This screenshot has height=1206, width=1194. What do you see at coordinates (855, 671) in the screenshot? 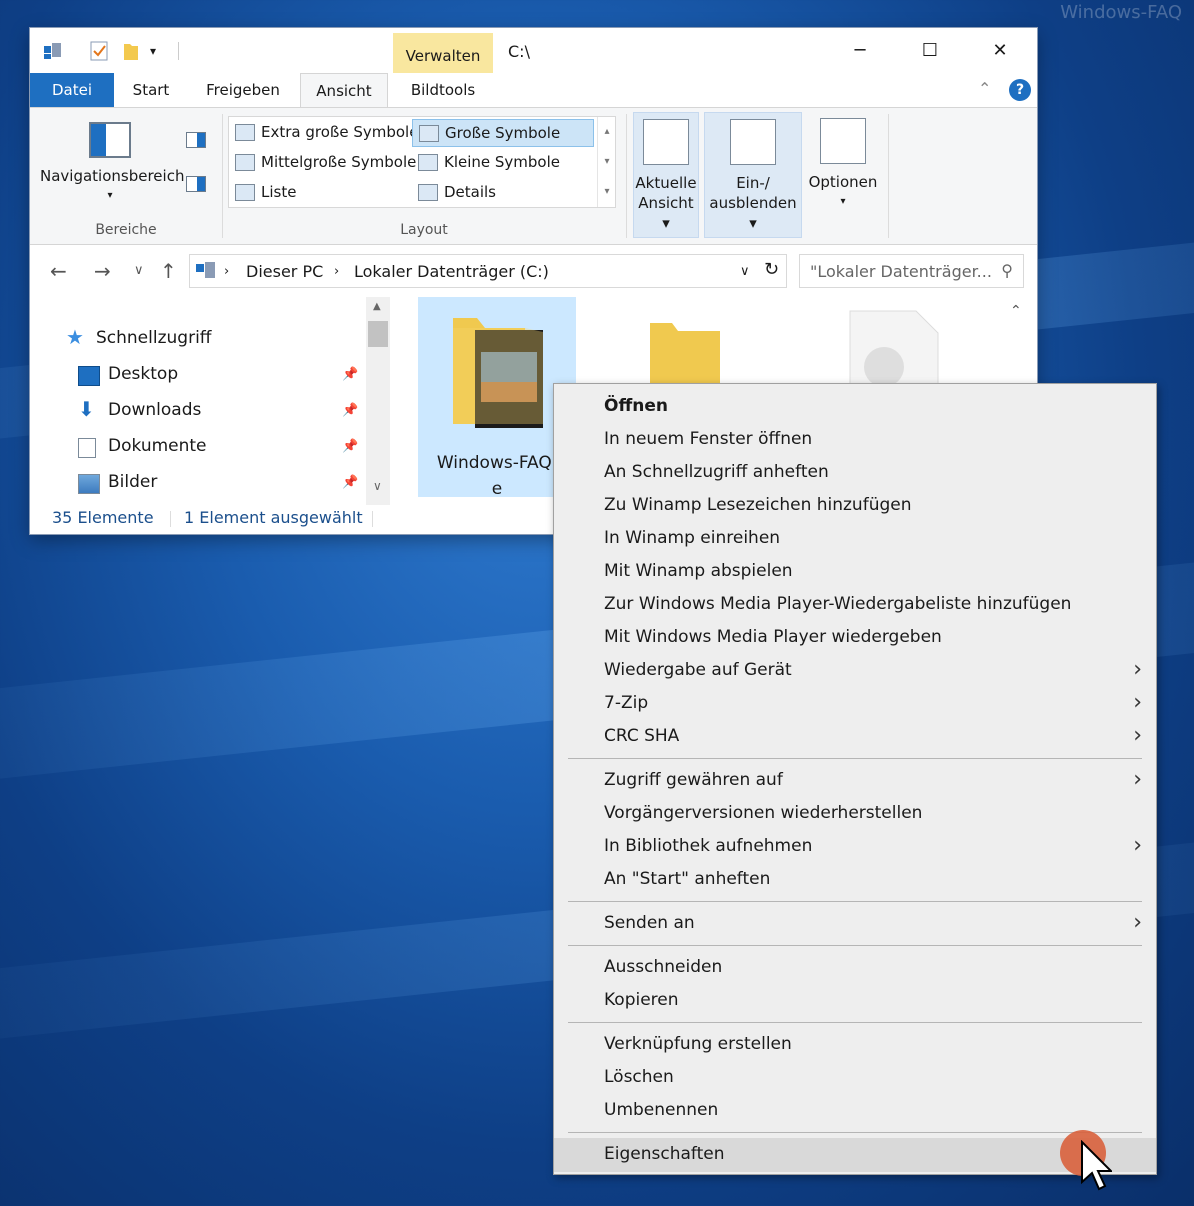
I see `menu-item-cast-to-device: Wiedergabe auf Gerät ›` at bounding box center [855, 671].